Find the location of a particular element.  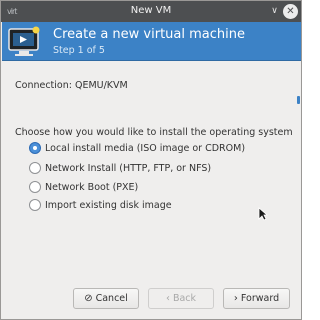

radio-label: Import existing disk image is located at coordinates (108, 205).